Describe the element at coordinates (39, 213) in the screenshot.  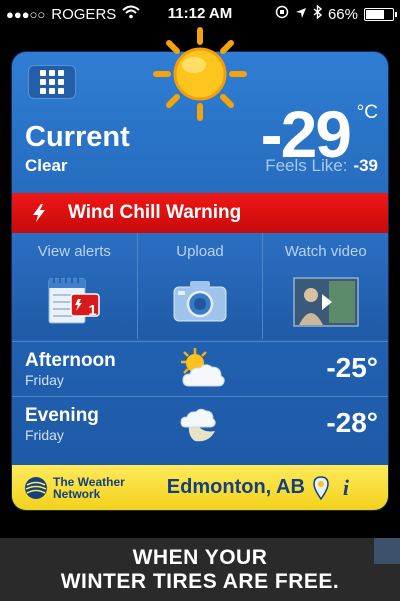
I see `lightning-icon` at that location.